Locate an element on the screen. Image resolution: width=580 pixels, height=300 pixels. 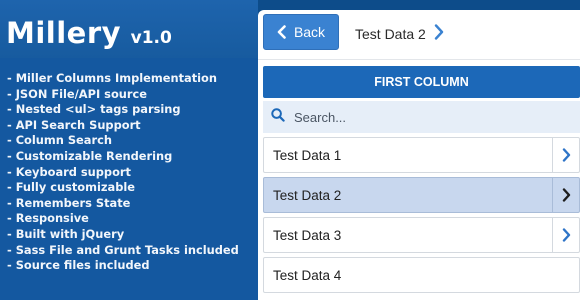
brand-name: Millery is located at coordinates (64, 33).